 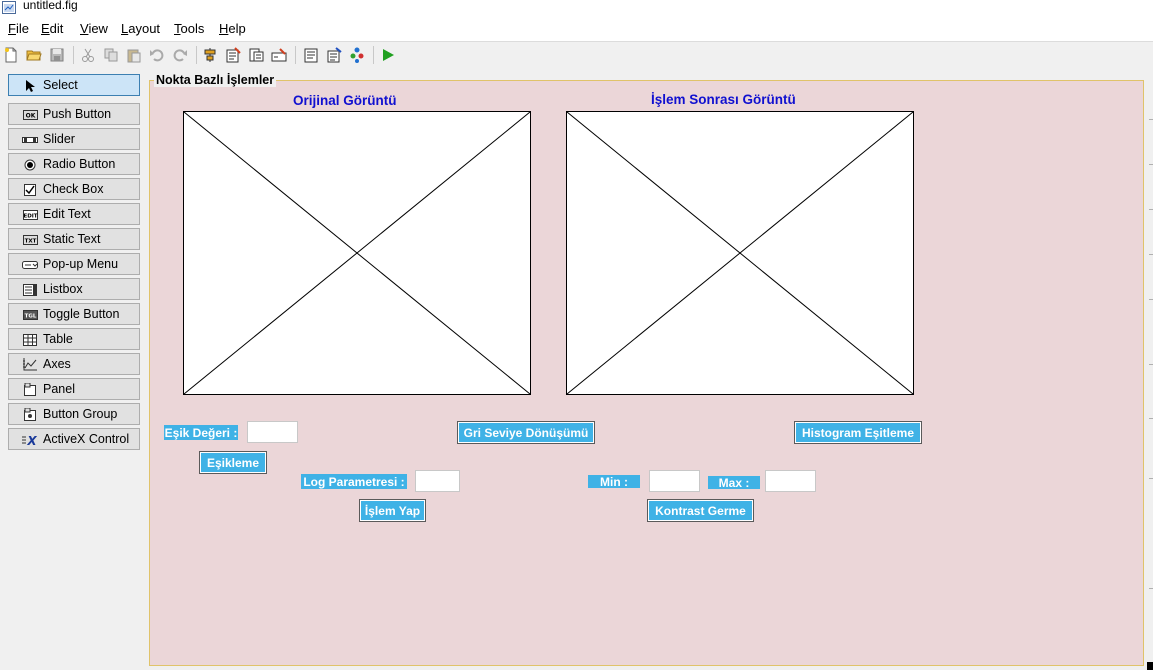 What do you see at coordinates (1150, 666) in the screenshot?
I see `canvas-resize-handle` at bounding box center [1150, 666].